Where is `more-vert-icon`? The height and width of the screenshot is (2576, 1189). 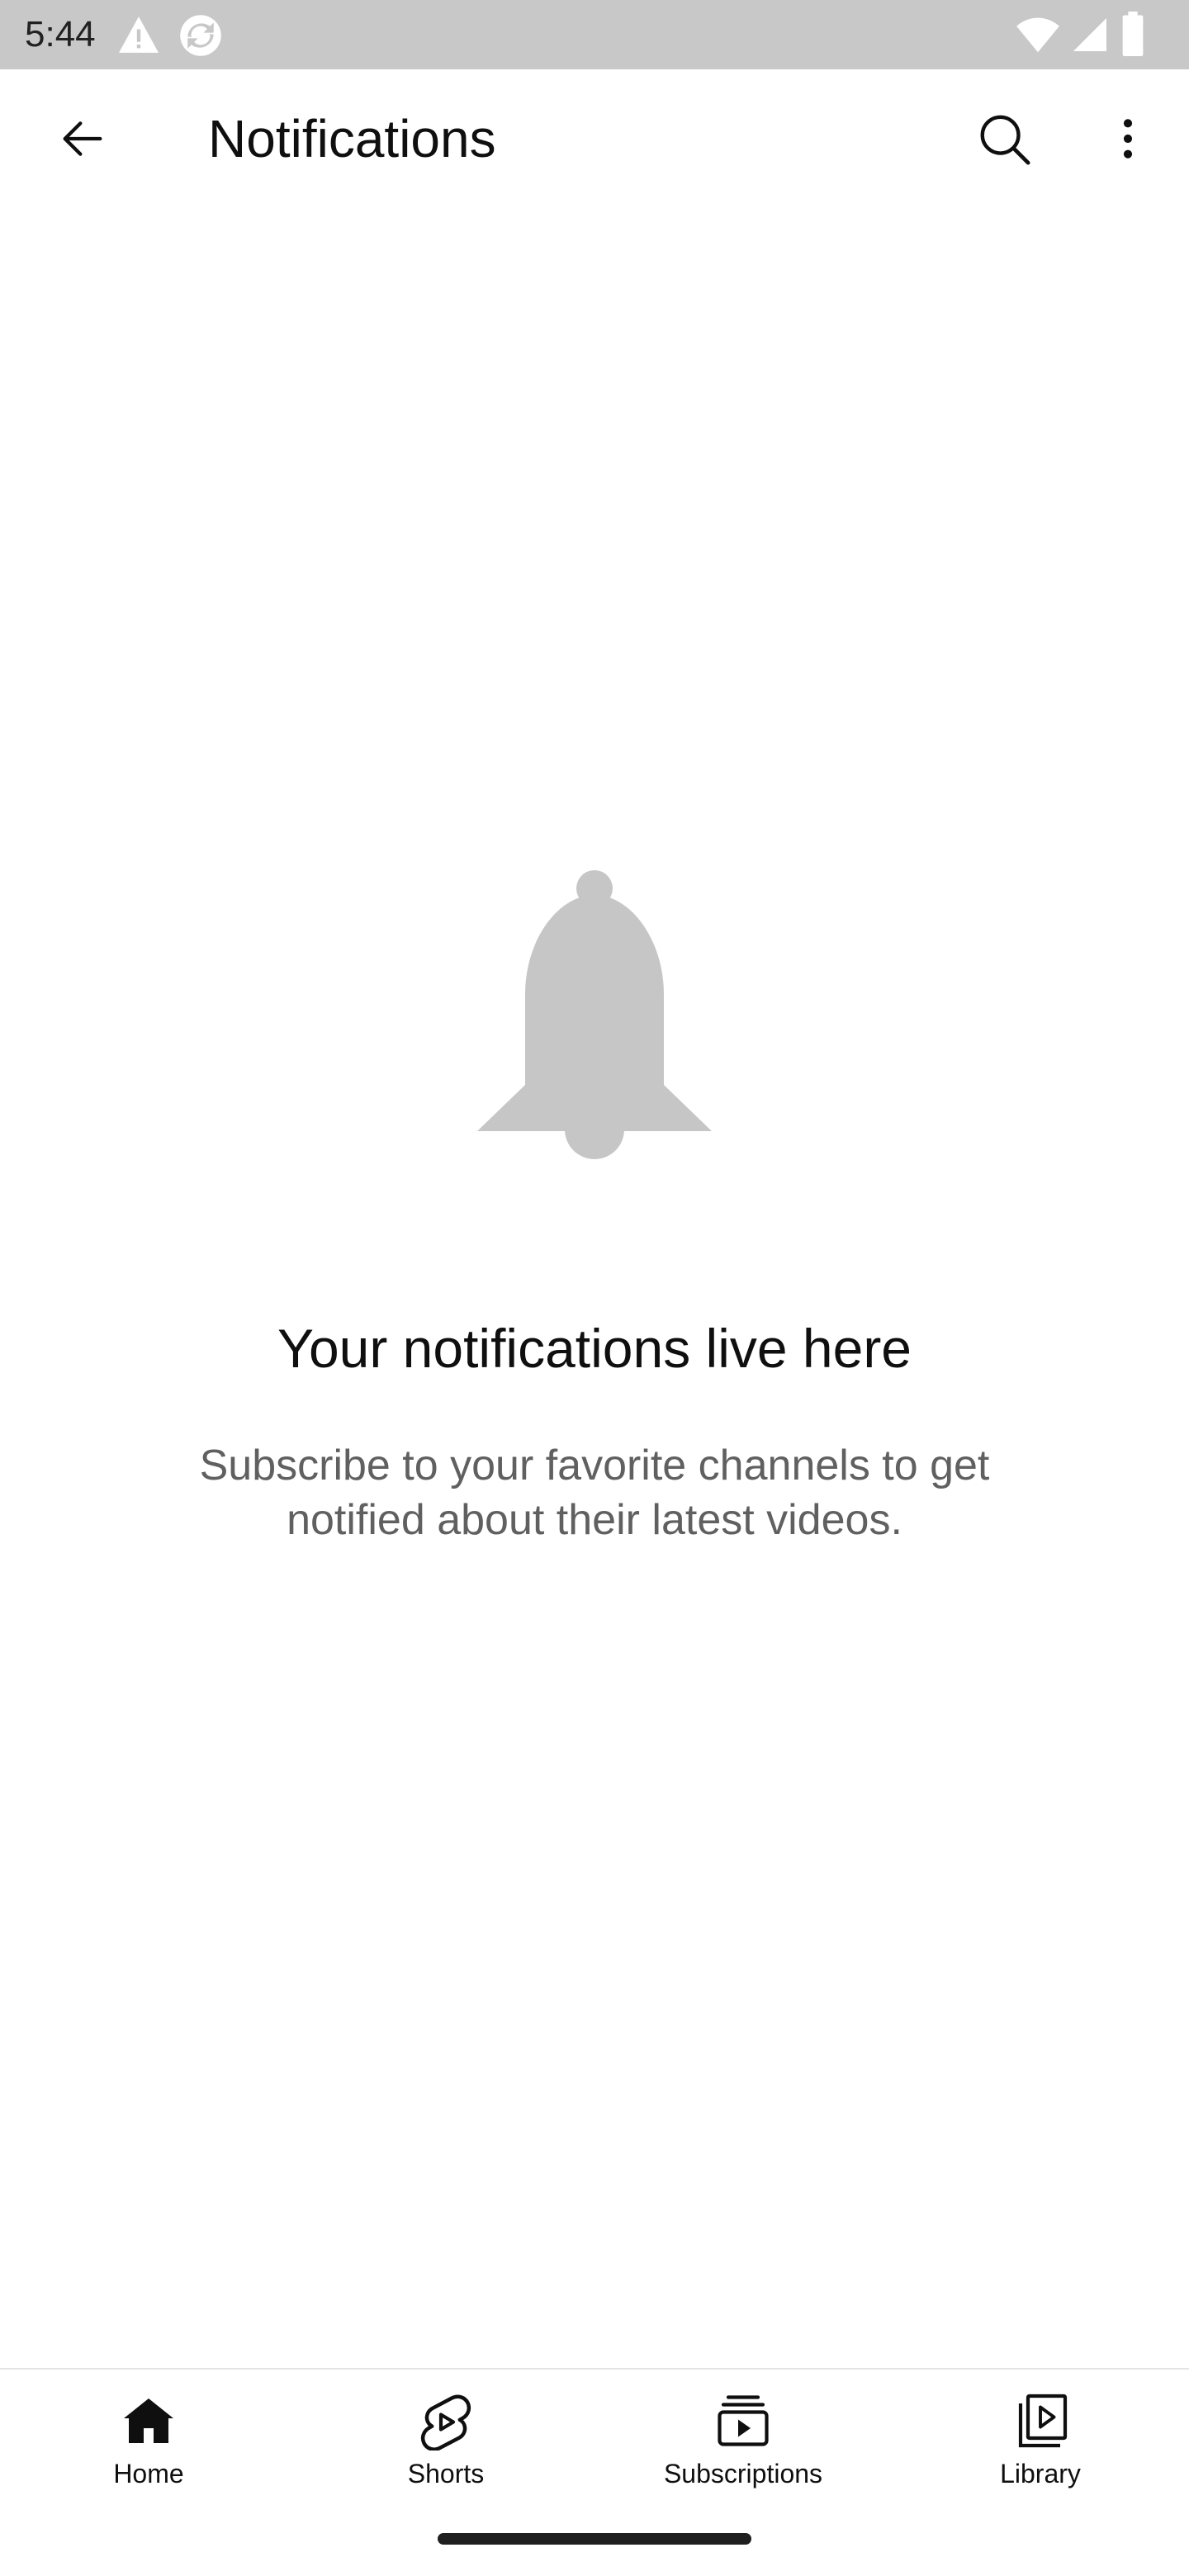
more-vert-icon is located at coordinates (1128, 139).